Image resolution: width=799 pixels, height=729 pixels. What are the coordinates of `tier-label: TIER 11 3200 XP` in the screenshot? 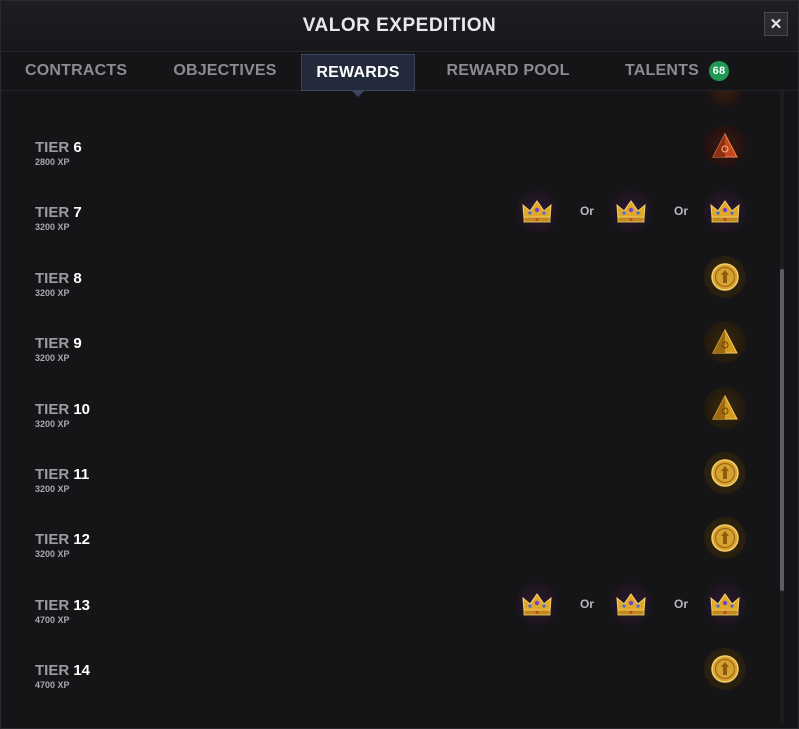 It's located at (62, 480).